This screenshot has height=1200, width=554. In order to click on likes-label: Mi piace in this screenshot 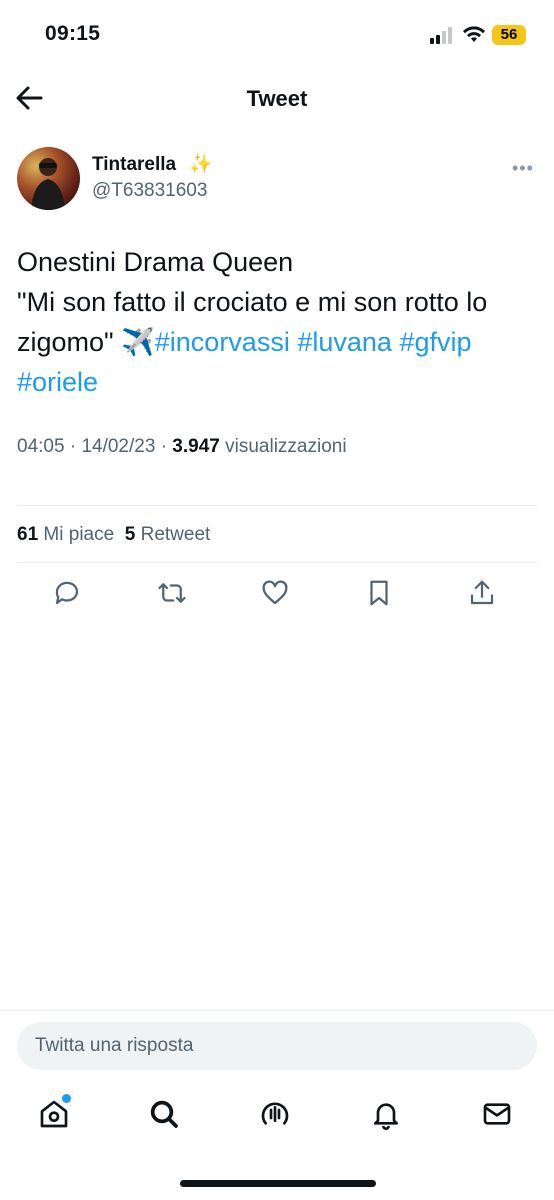, I will do `click(79, 534)`.